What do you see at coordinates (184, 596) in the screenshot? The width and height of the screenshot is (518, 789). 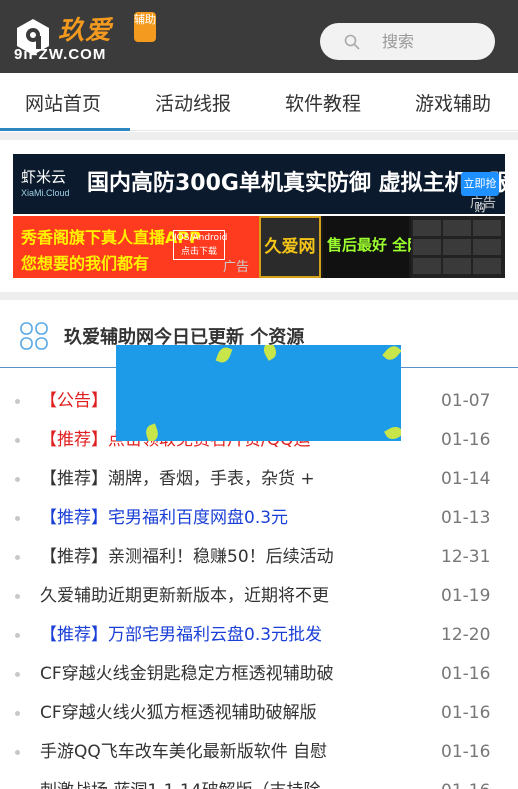 I see `list-item-text: 久爱辅助近期更新新版本，近期将不更` at bounding box center [184, 596].